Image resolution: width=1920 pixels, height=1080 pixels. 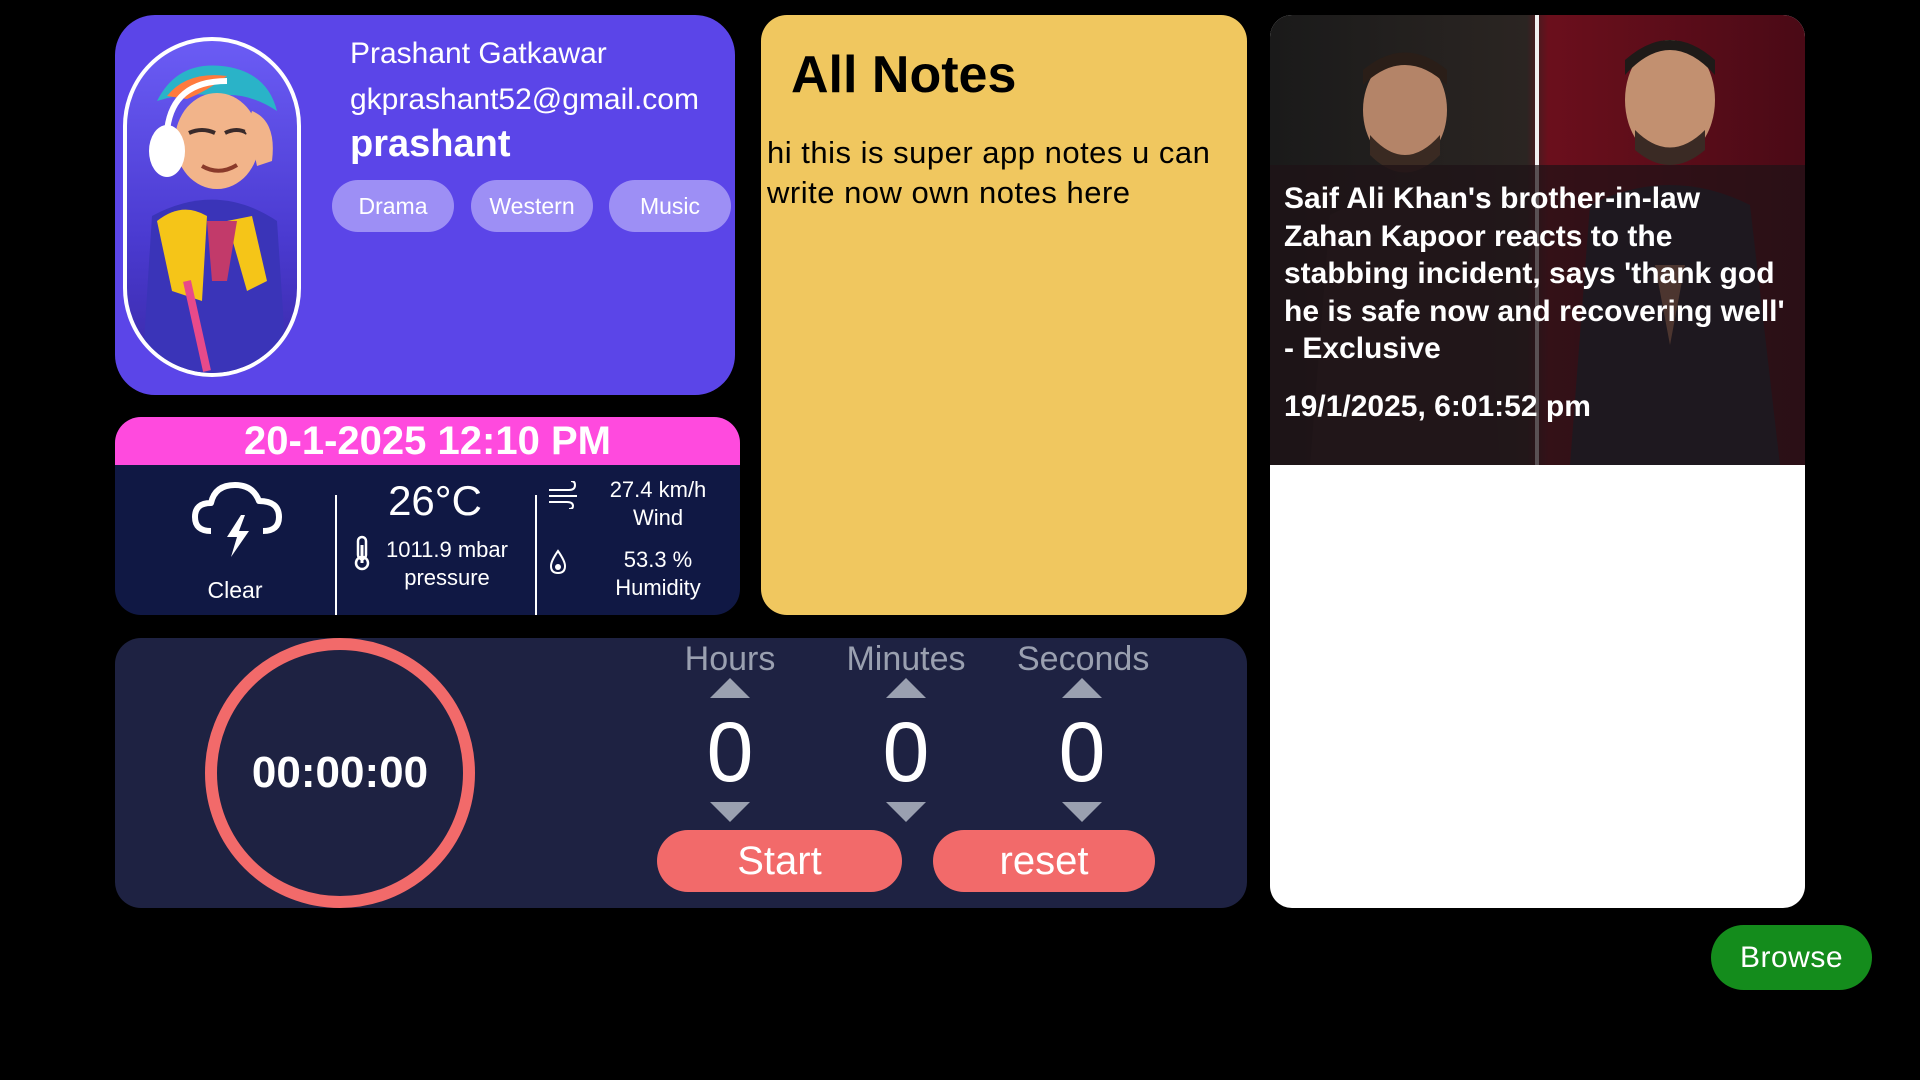 What do you see at coordinates (730, 752) in the screenshot?
I see `hours-value: 0` at bounding box center [730, 752].